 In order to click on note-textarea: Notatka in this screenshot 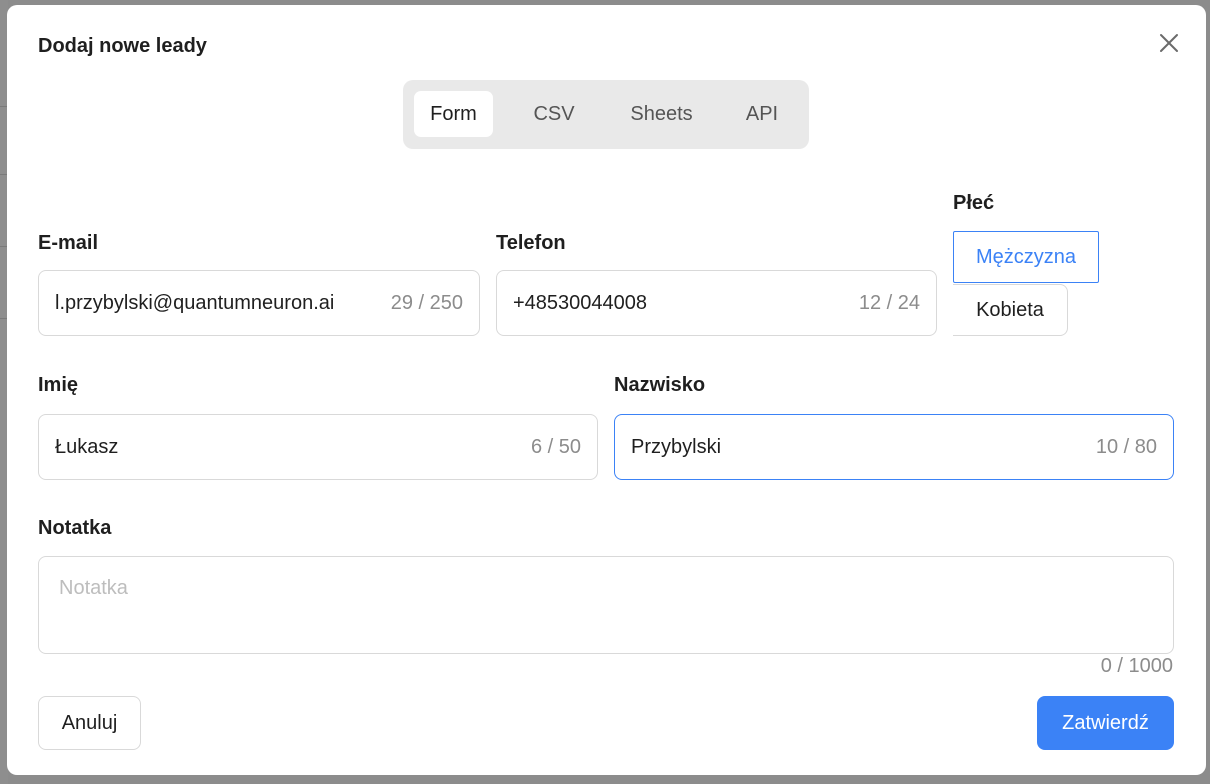, I will do `click(606, 605)`.